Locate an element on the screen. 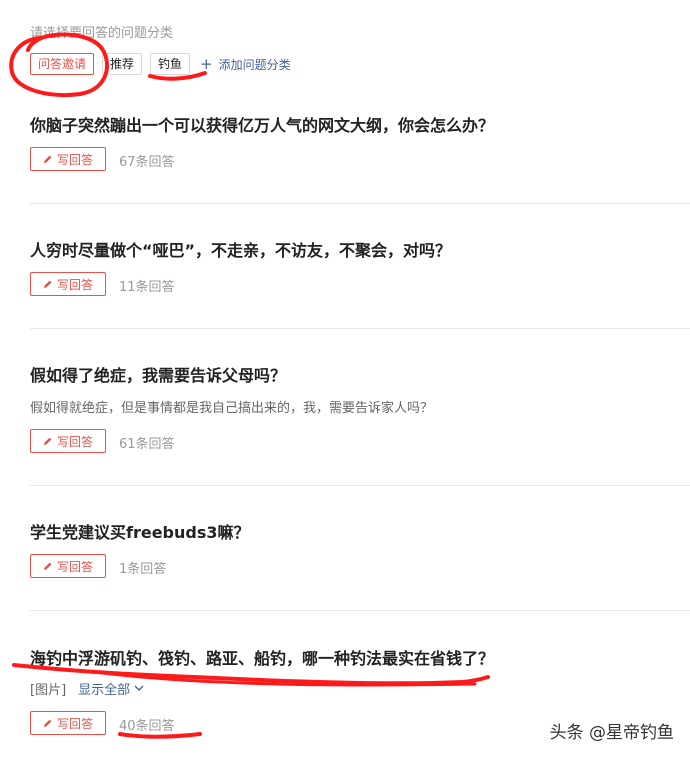 The height and width of the screenshot is (759, 690). category-hint: 请选择要回答的问题分类 is located at coordinates (102, 33).